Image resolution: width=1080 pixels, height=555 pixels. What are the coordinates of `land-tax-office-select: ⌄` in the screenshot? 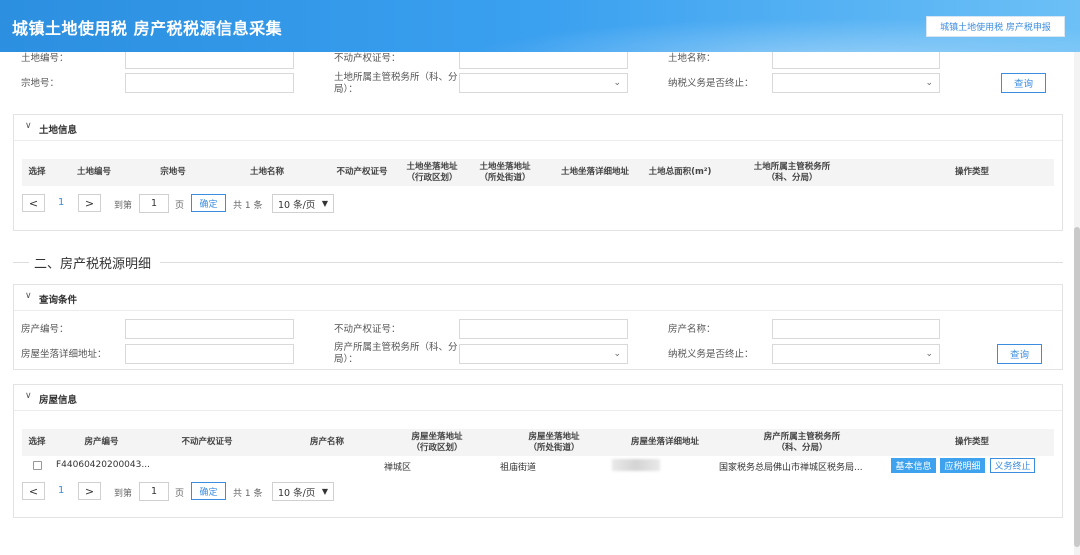 It's located at (543, 83).